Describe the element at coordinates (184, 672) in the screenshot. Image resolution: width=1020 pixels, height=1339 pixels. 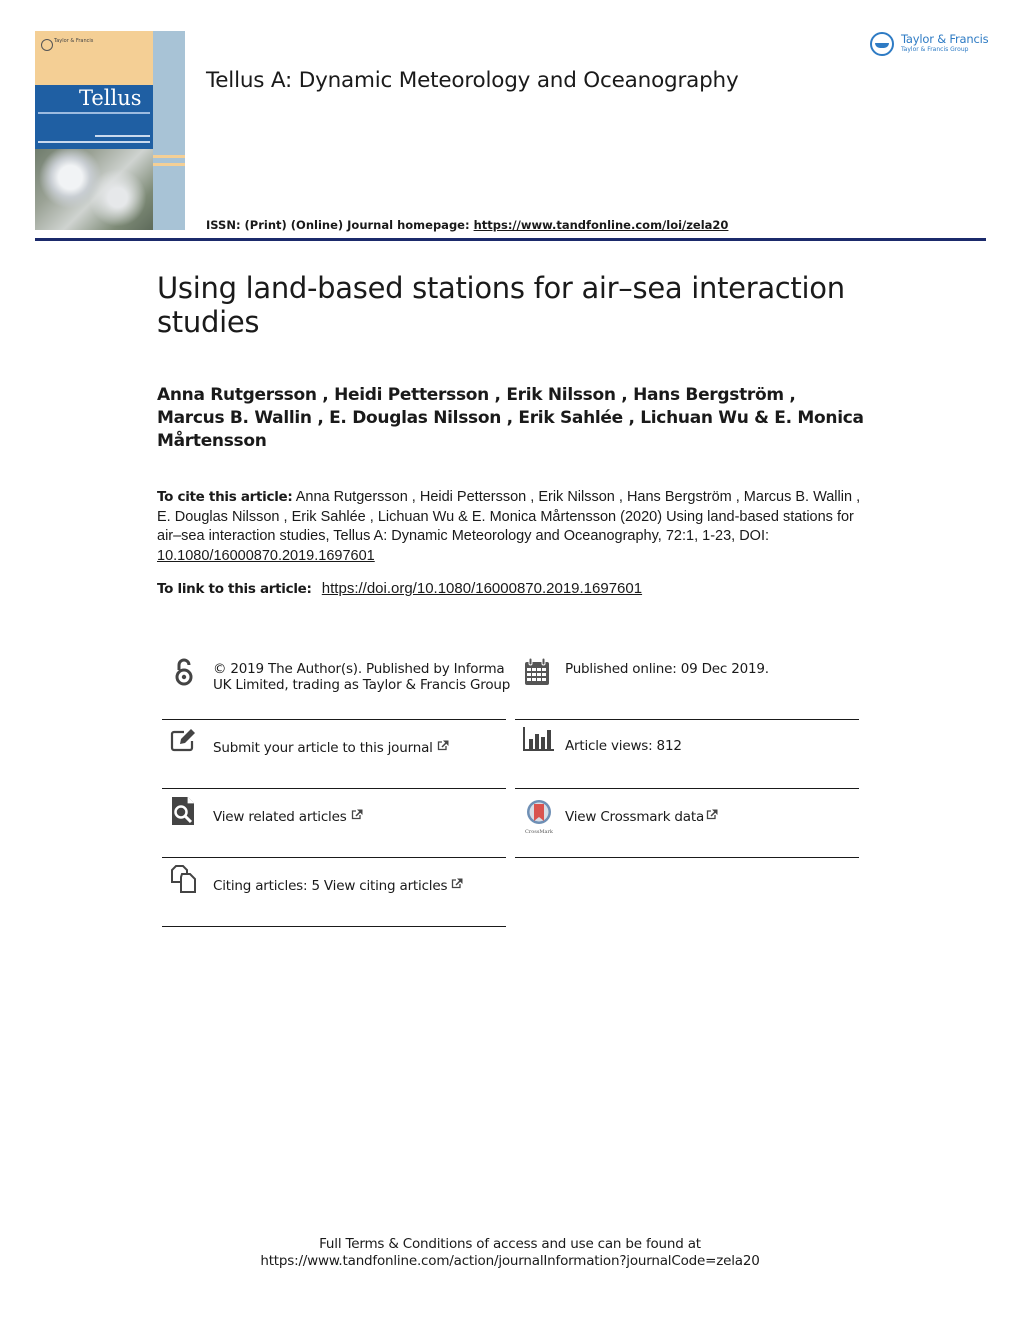
I see `open-access-icon` at that location.